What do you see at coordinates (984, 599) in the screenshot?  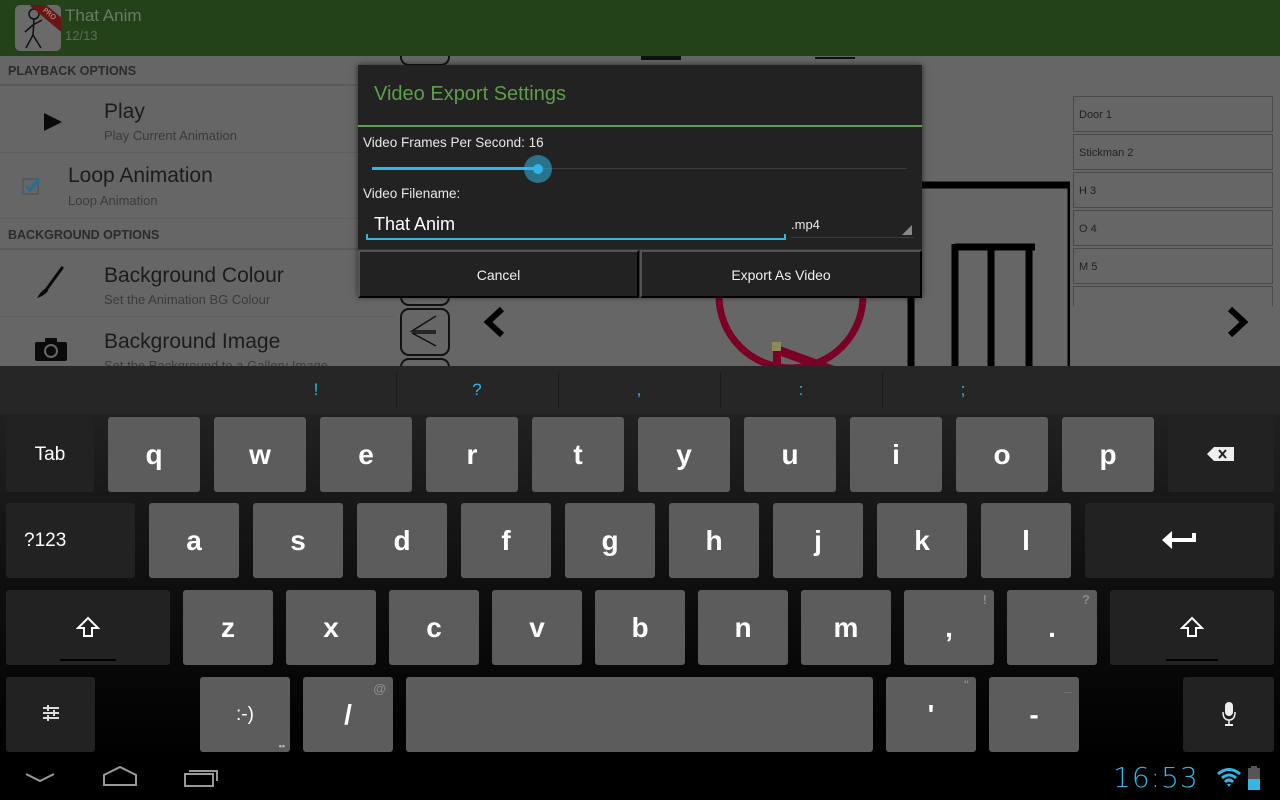 I see `key-hint: !` at bounding box center [984, 599].